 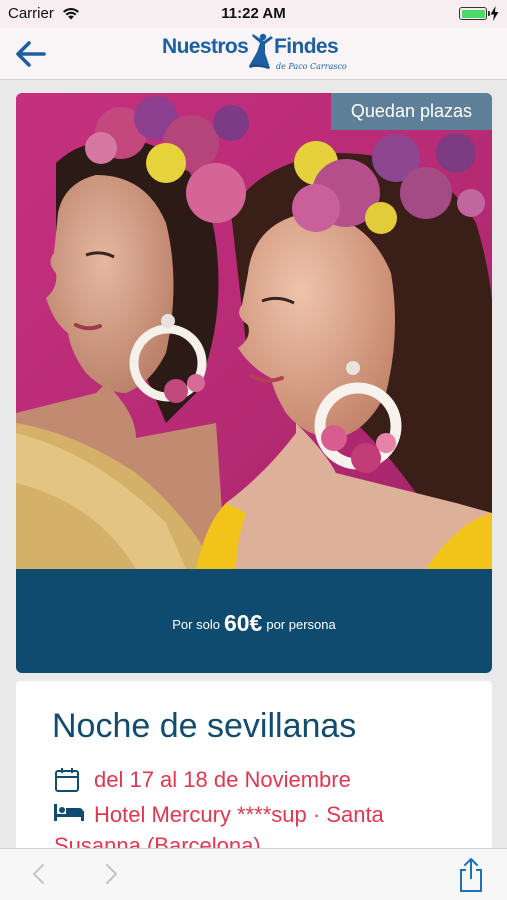 I want to click on browser-toolbar, so click(x=253, y=874).